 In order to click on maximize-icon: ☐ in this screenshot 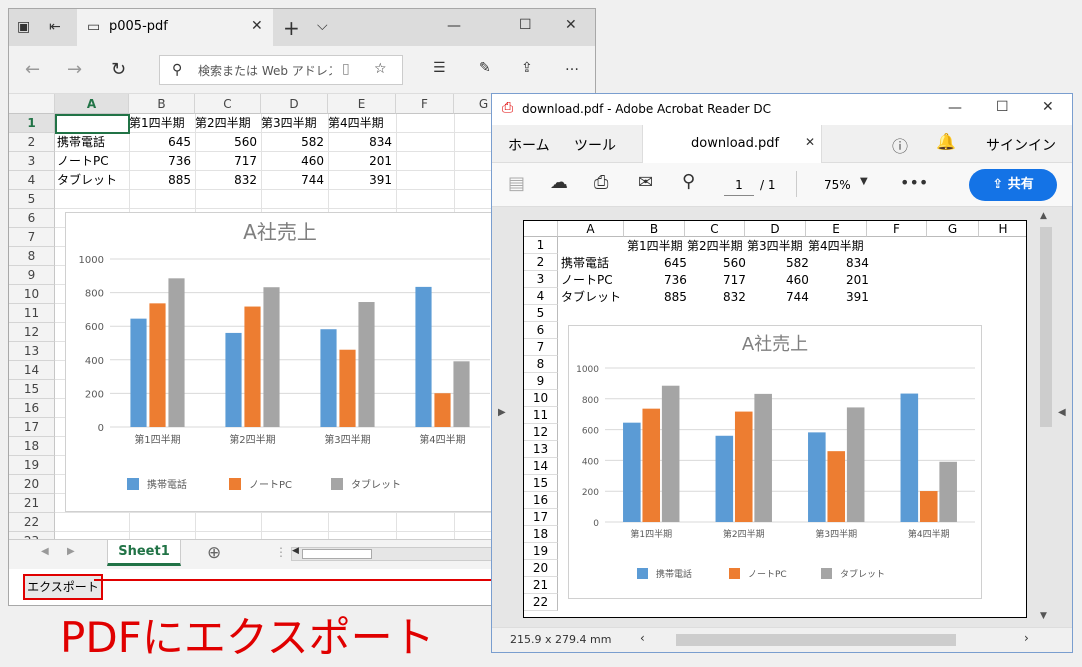, I will do `click(525, 25)`.